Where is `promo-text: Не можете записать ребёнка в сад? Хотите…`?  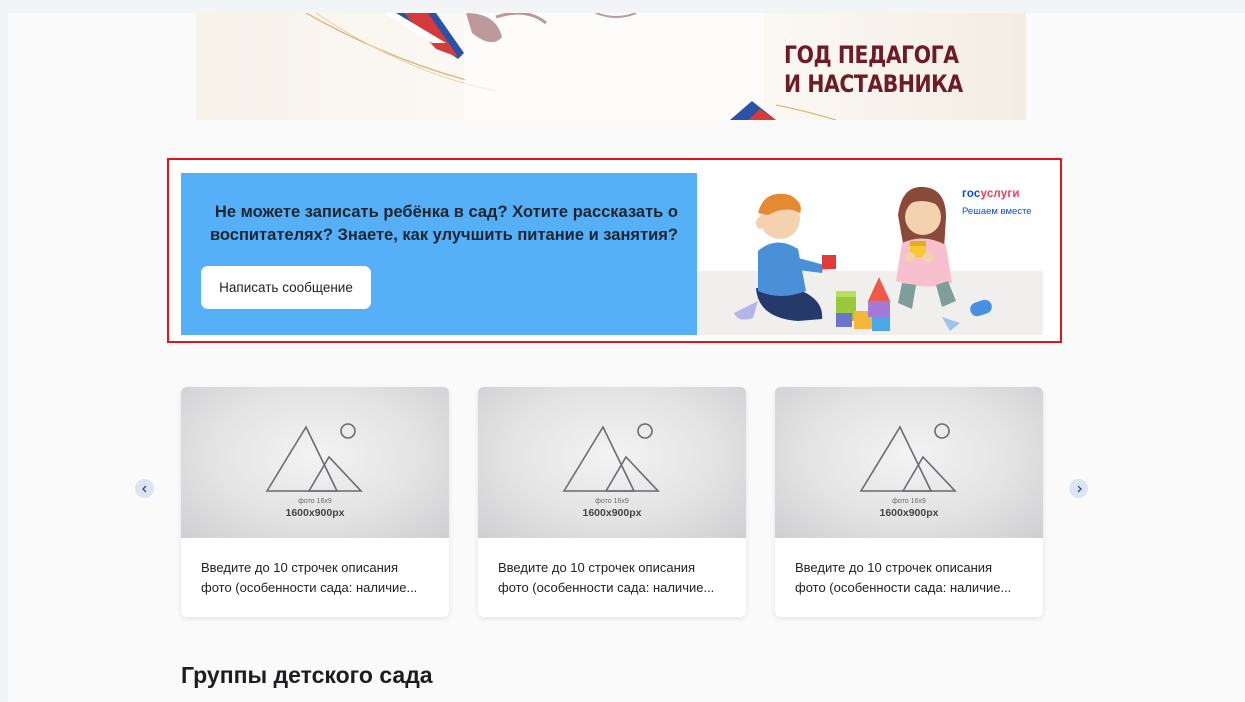 promo-text: Не можете записать ребёнка в сад? Хотите… is located at coordinates (443, 224).